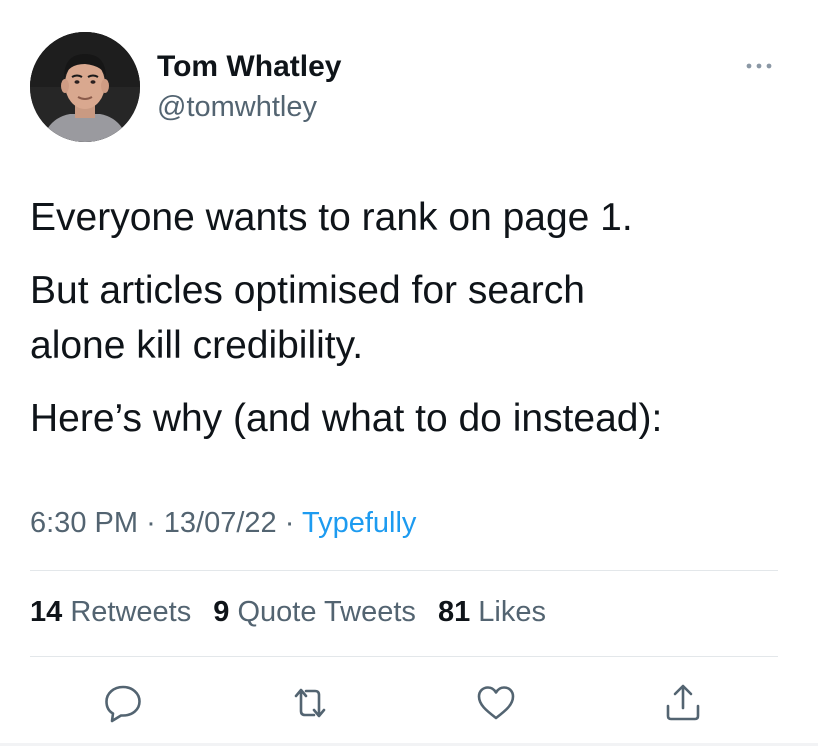 The width and height of the screenshot is (818, 746). I want to click on reply-icon, so click(123, 704).